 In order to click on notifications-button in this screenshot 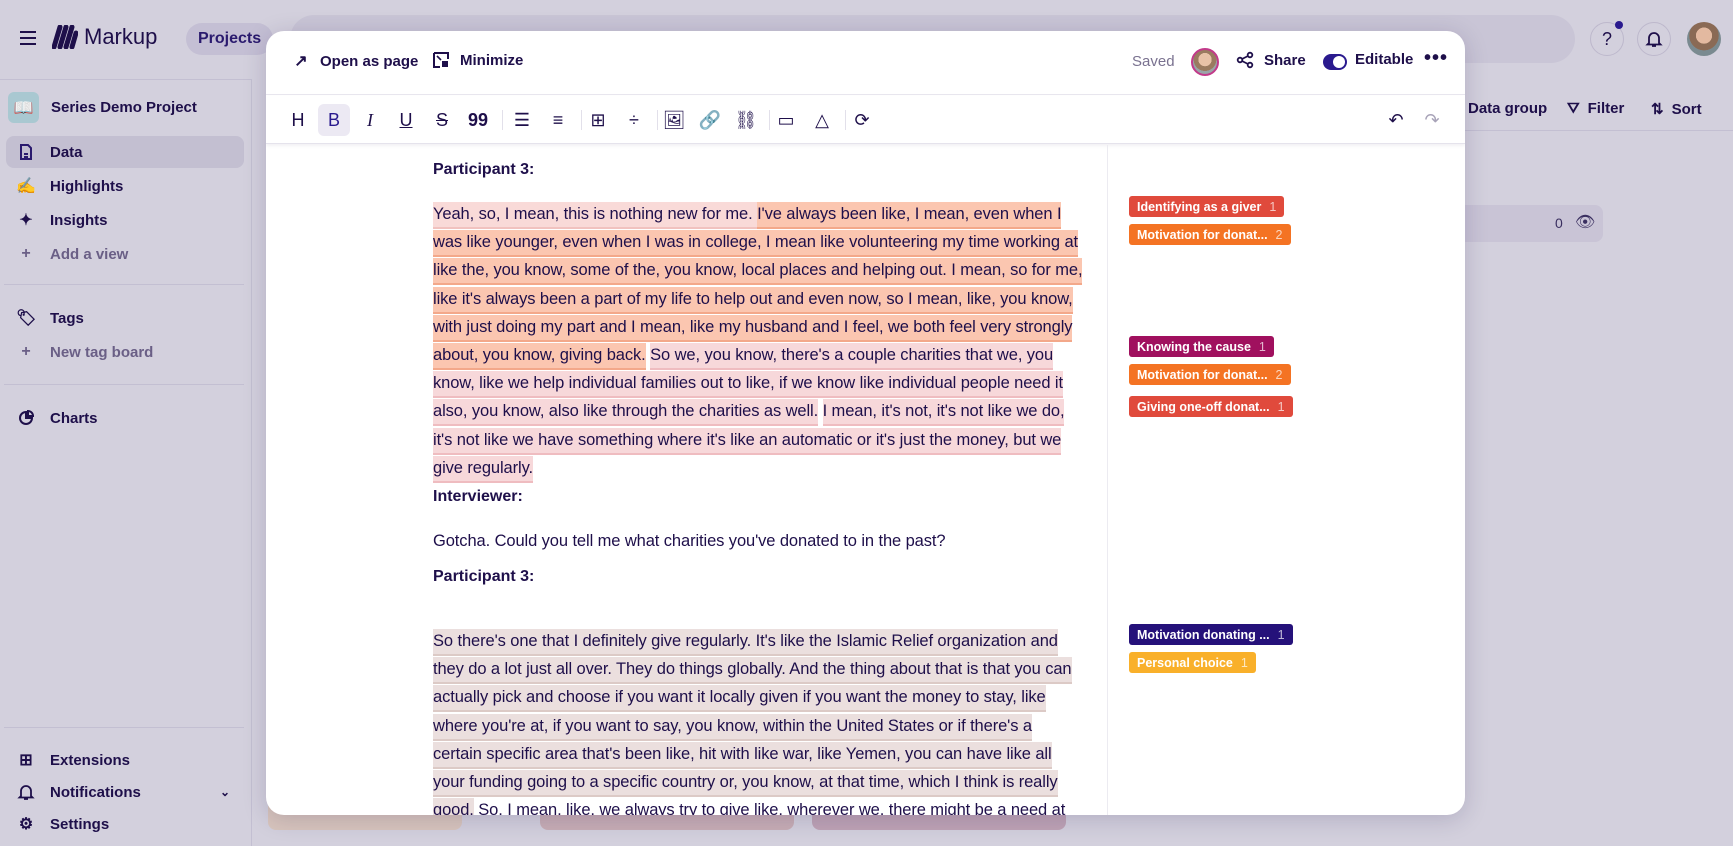, I will do `click(1654, 39)`.